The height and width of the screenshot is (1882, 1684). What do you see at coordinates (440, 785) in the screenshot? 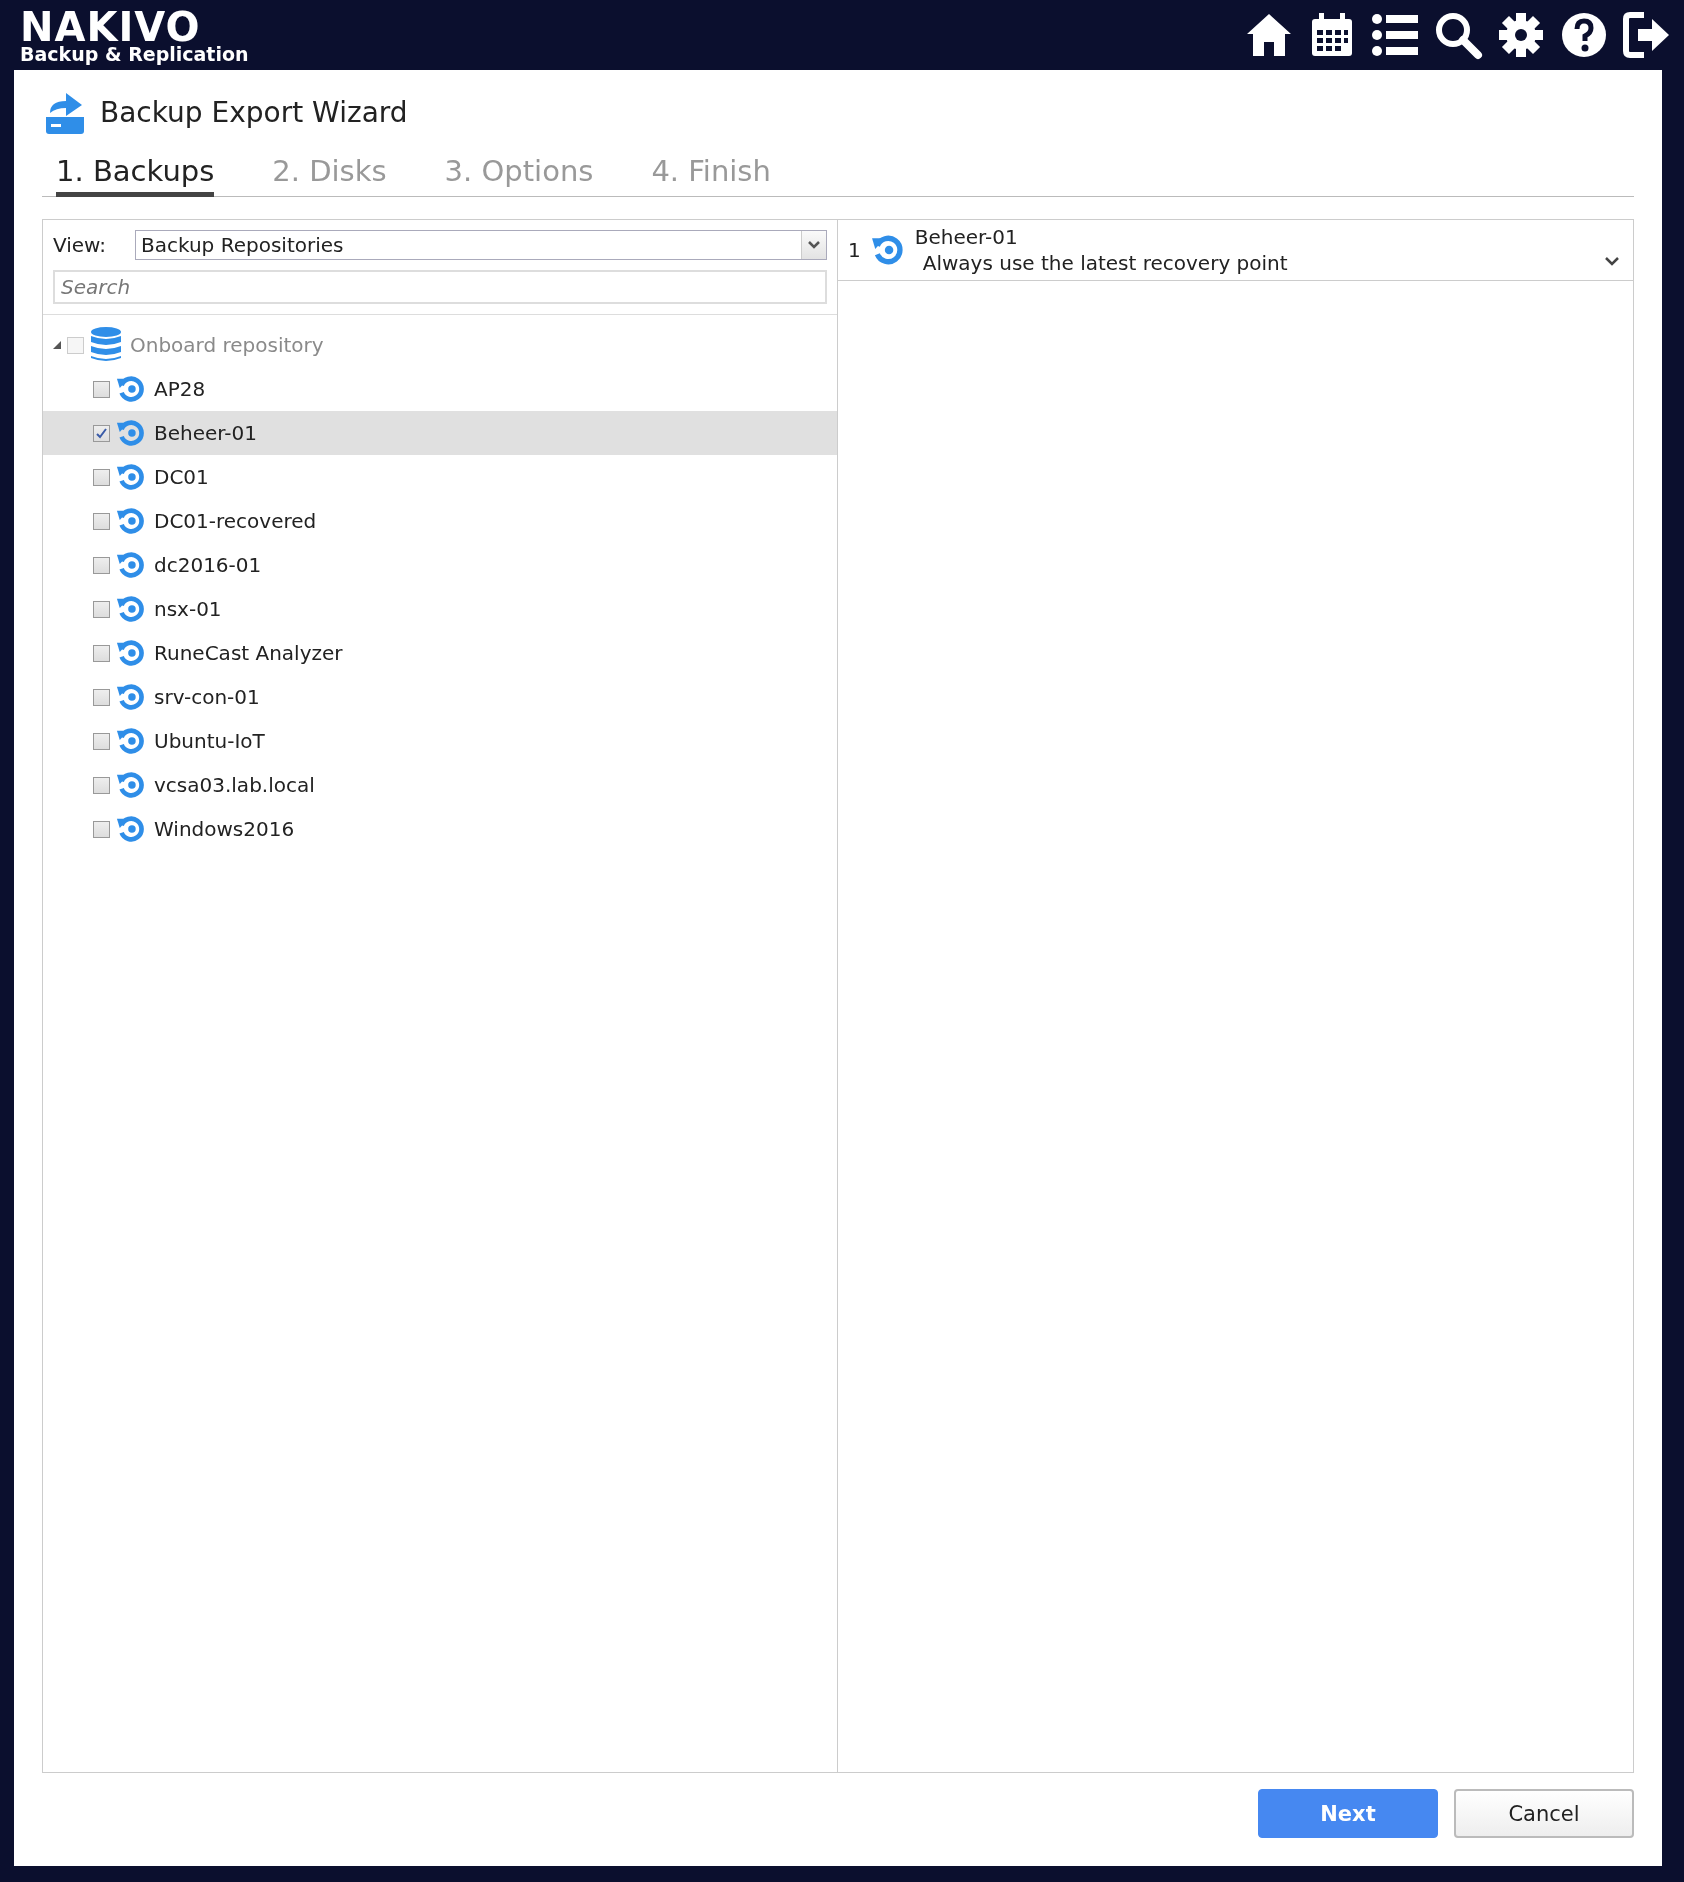
I see `tree-row: vcsa03.lab.local` at bounding box center [440, 785].